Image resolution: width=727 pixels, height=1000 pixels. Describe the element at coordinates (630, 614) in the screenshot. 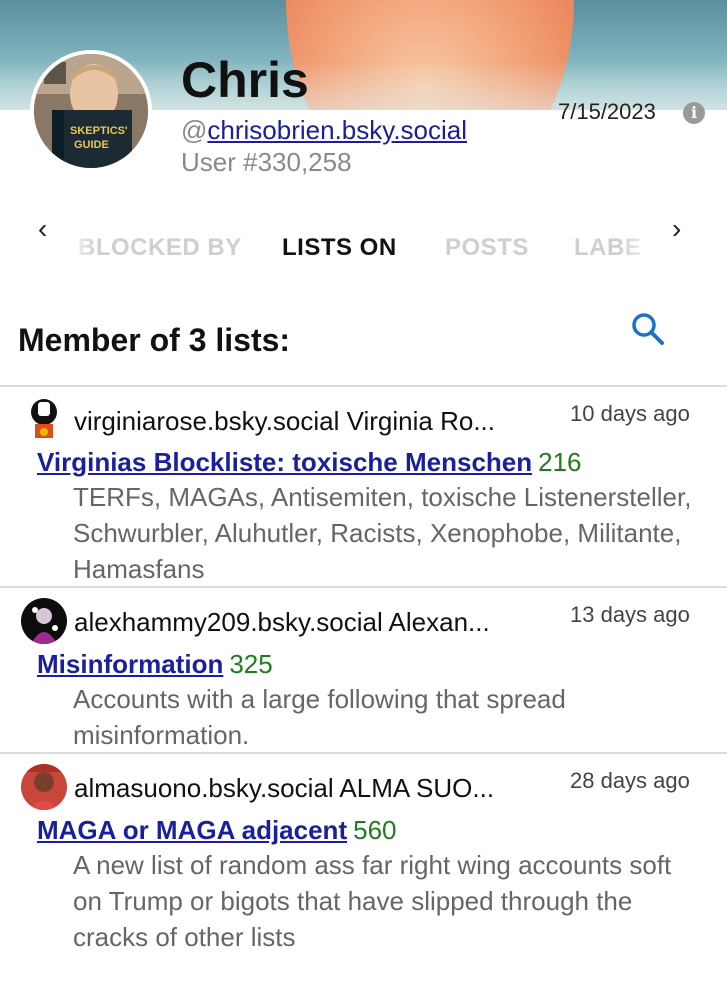

I see `list-age: 13 days ago` at that location.